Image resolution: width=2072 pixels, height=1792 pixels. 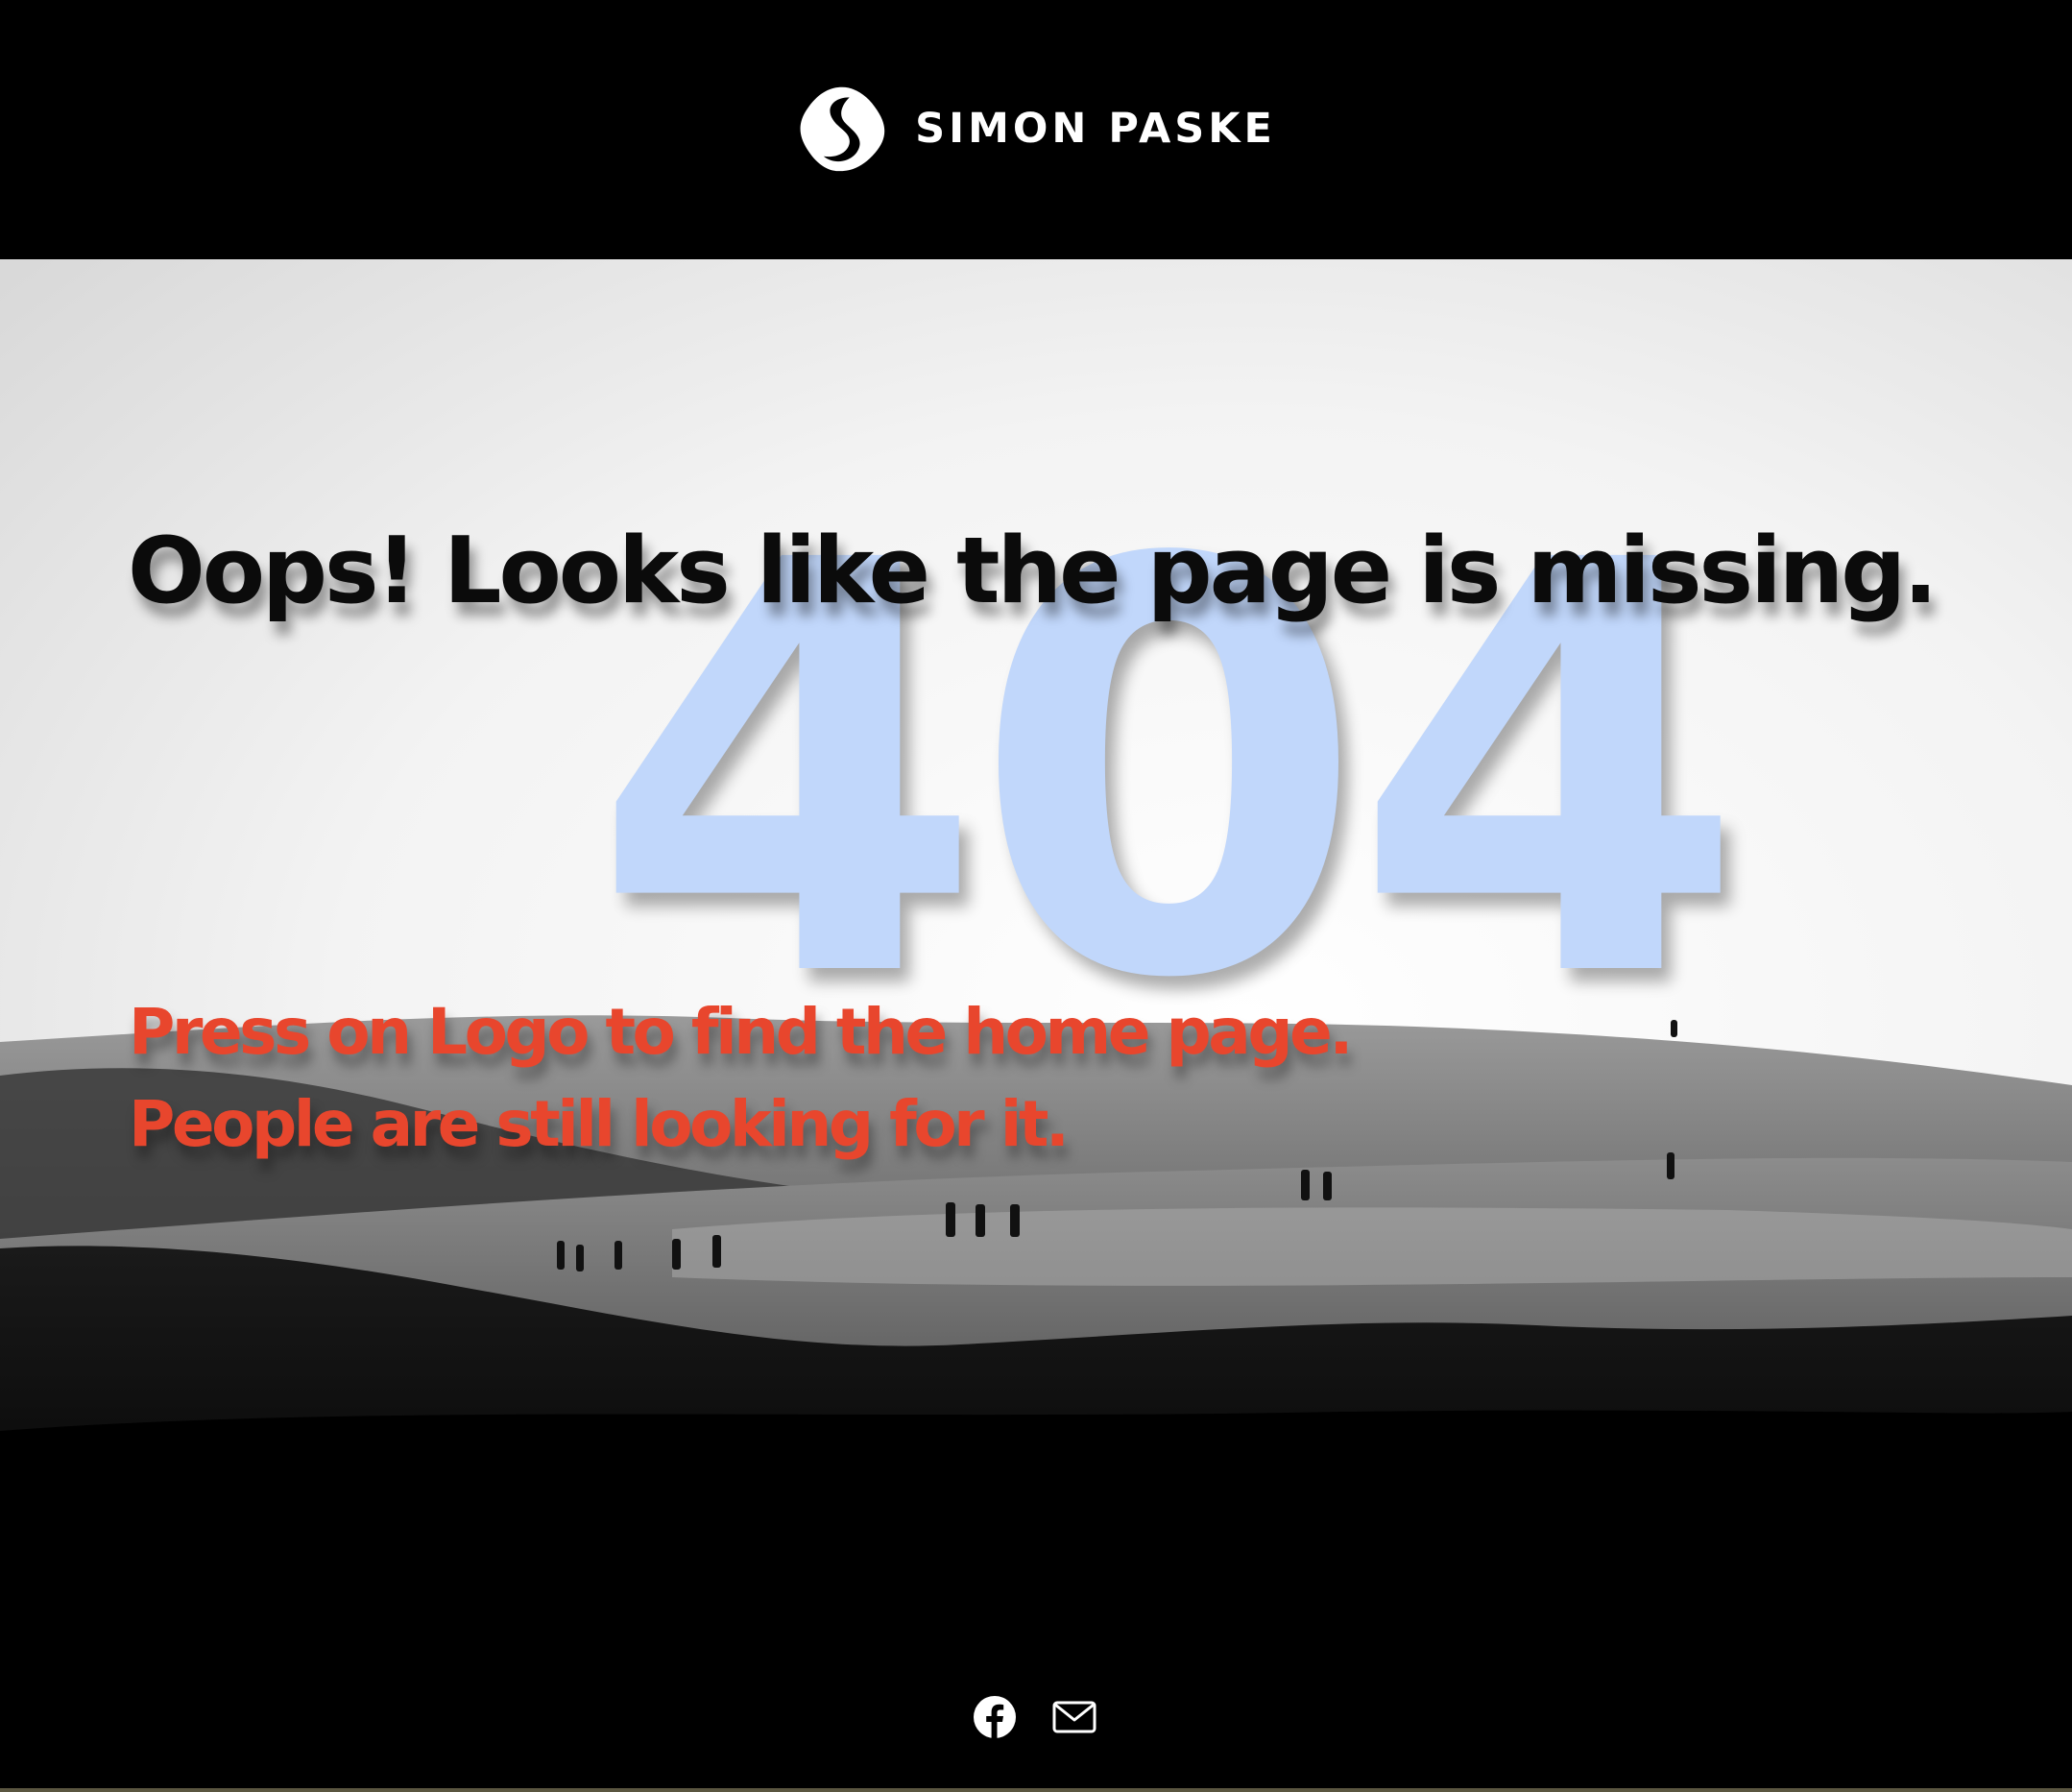 I want to click on facebook-icon, so click(x=995, y=1717).